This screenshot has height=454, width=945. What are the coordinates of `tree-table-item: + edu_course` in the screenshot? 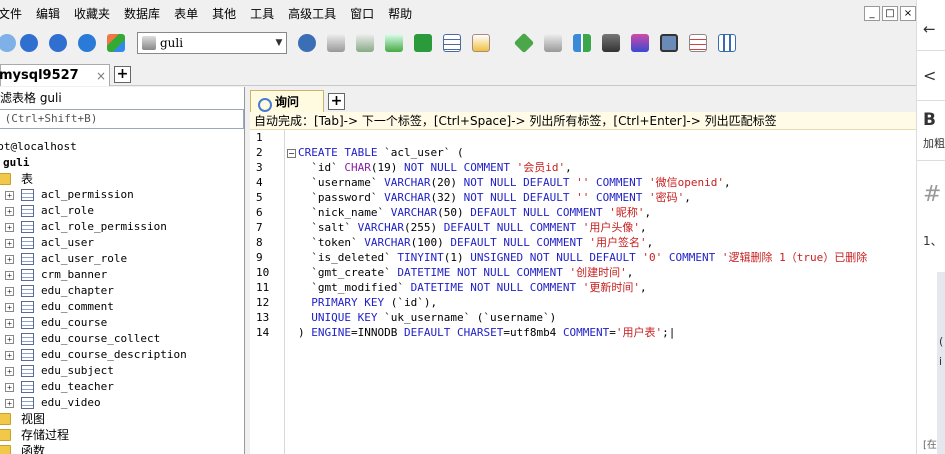 It's located at (122, 323).